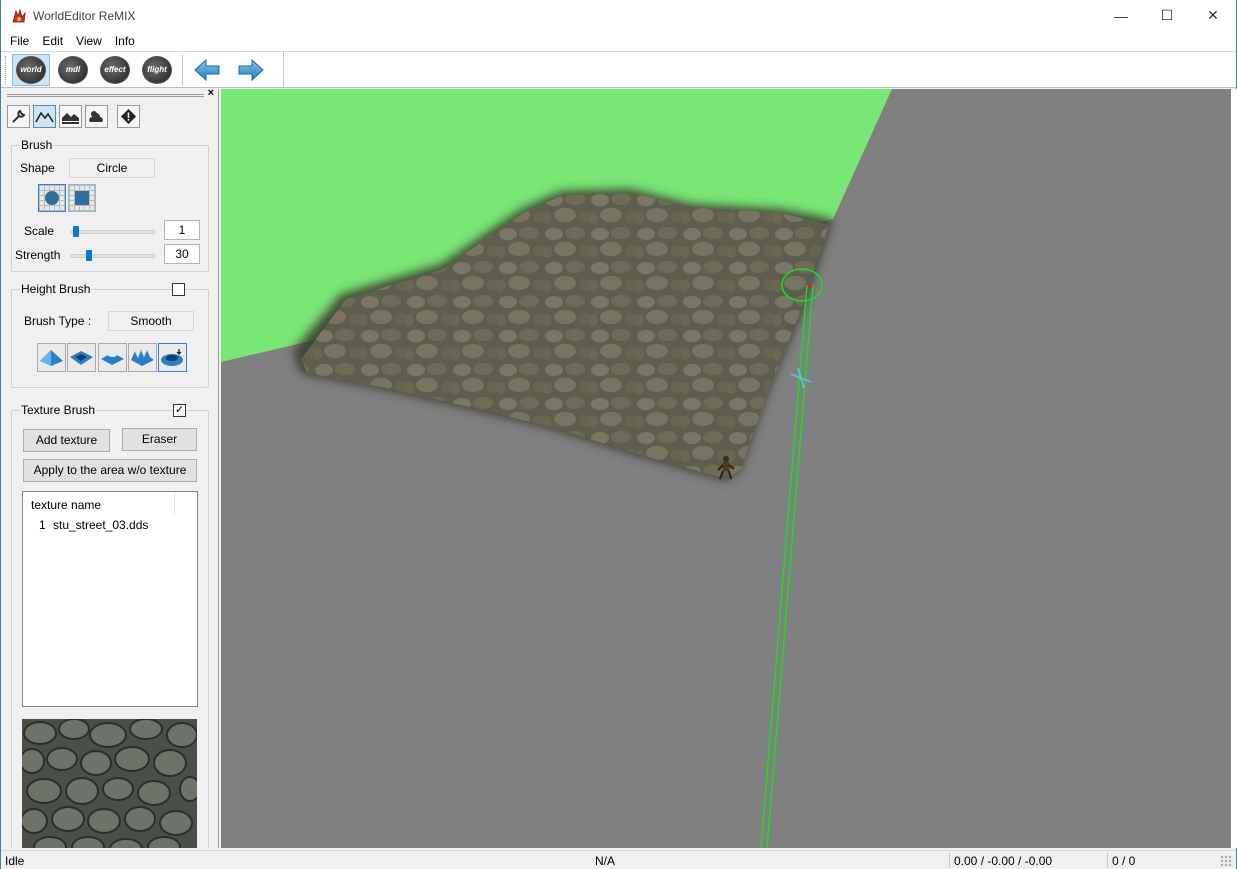  Describe the element at coordinates (112, 168) in the screenshot. I see `shape-select: Circle` at that location.